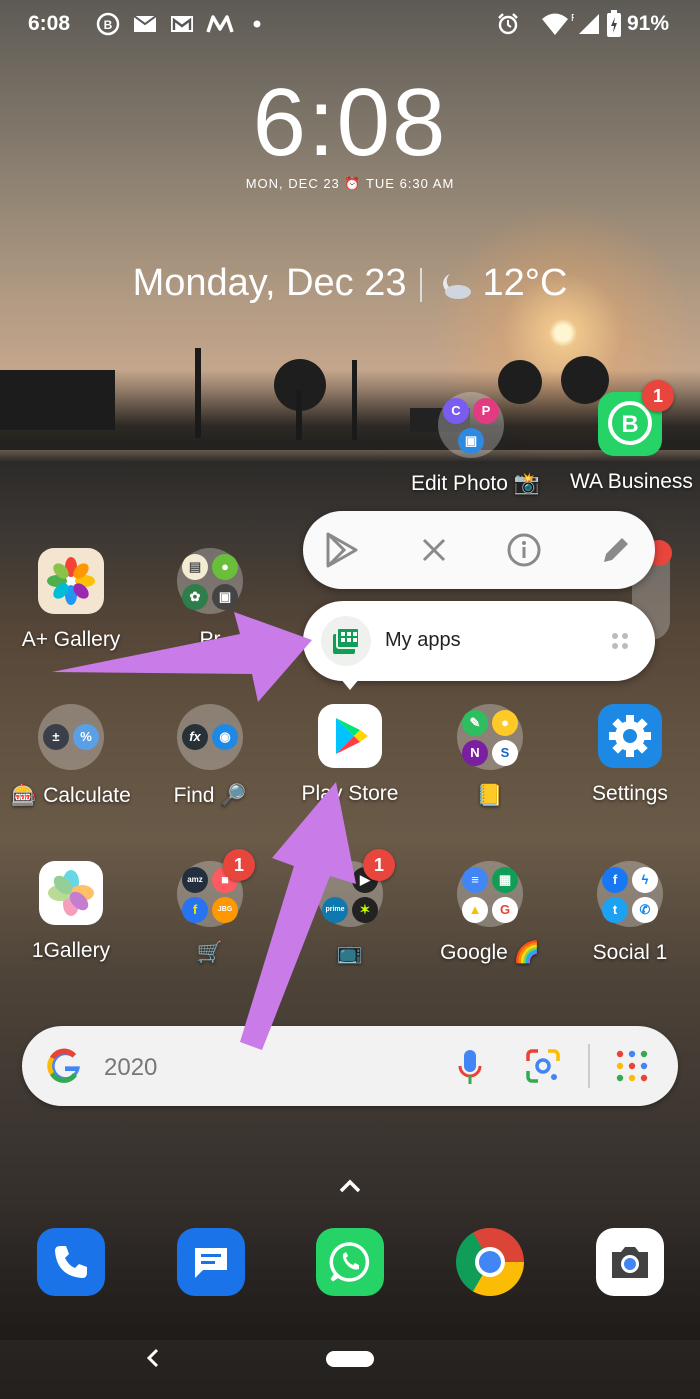 This screenshot has width=700, height=1399. I want to click on annotation-arrows, so click(204, 831).